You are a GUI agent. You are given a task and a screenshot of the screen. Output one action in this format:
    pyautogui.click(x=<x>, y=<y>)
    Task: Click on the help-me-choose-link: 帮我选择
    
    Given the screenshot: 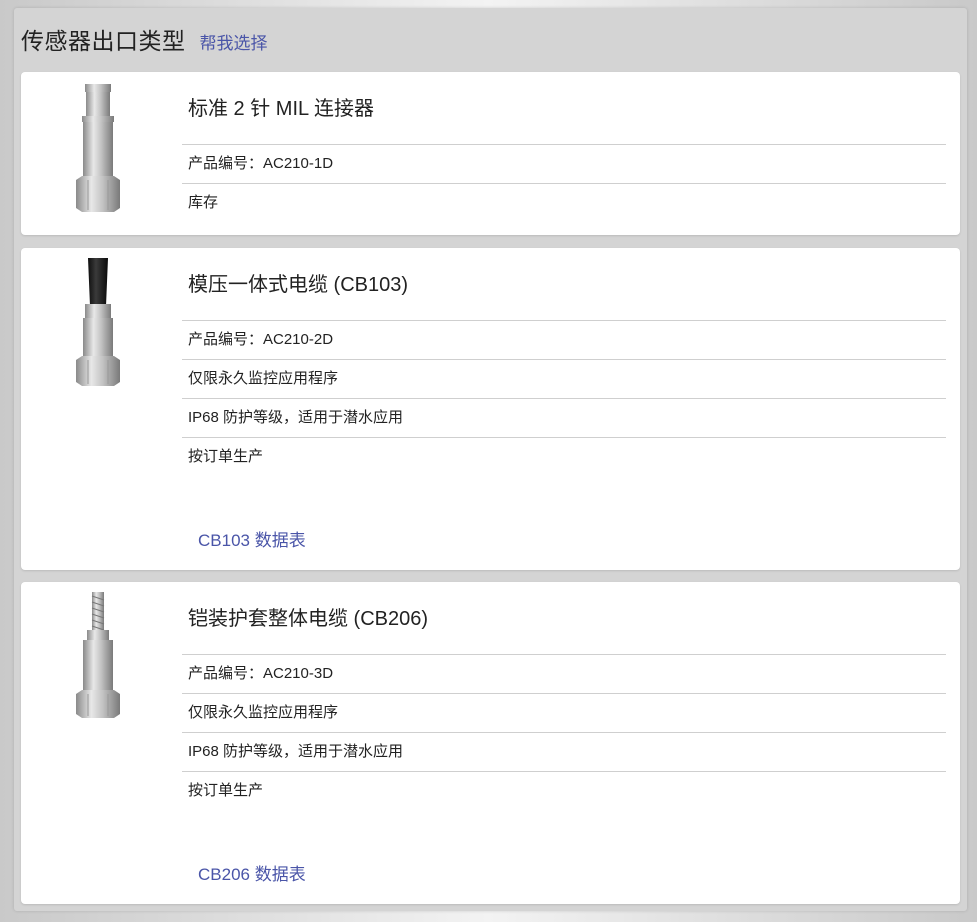 What is the action you would take?
    pyautogui.click(x=234, y=41)
    